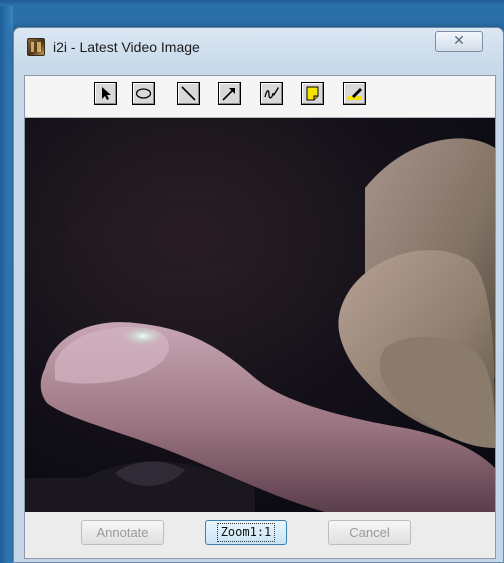  I want to click on ellipse-tool-button, so click(143, 93).